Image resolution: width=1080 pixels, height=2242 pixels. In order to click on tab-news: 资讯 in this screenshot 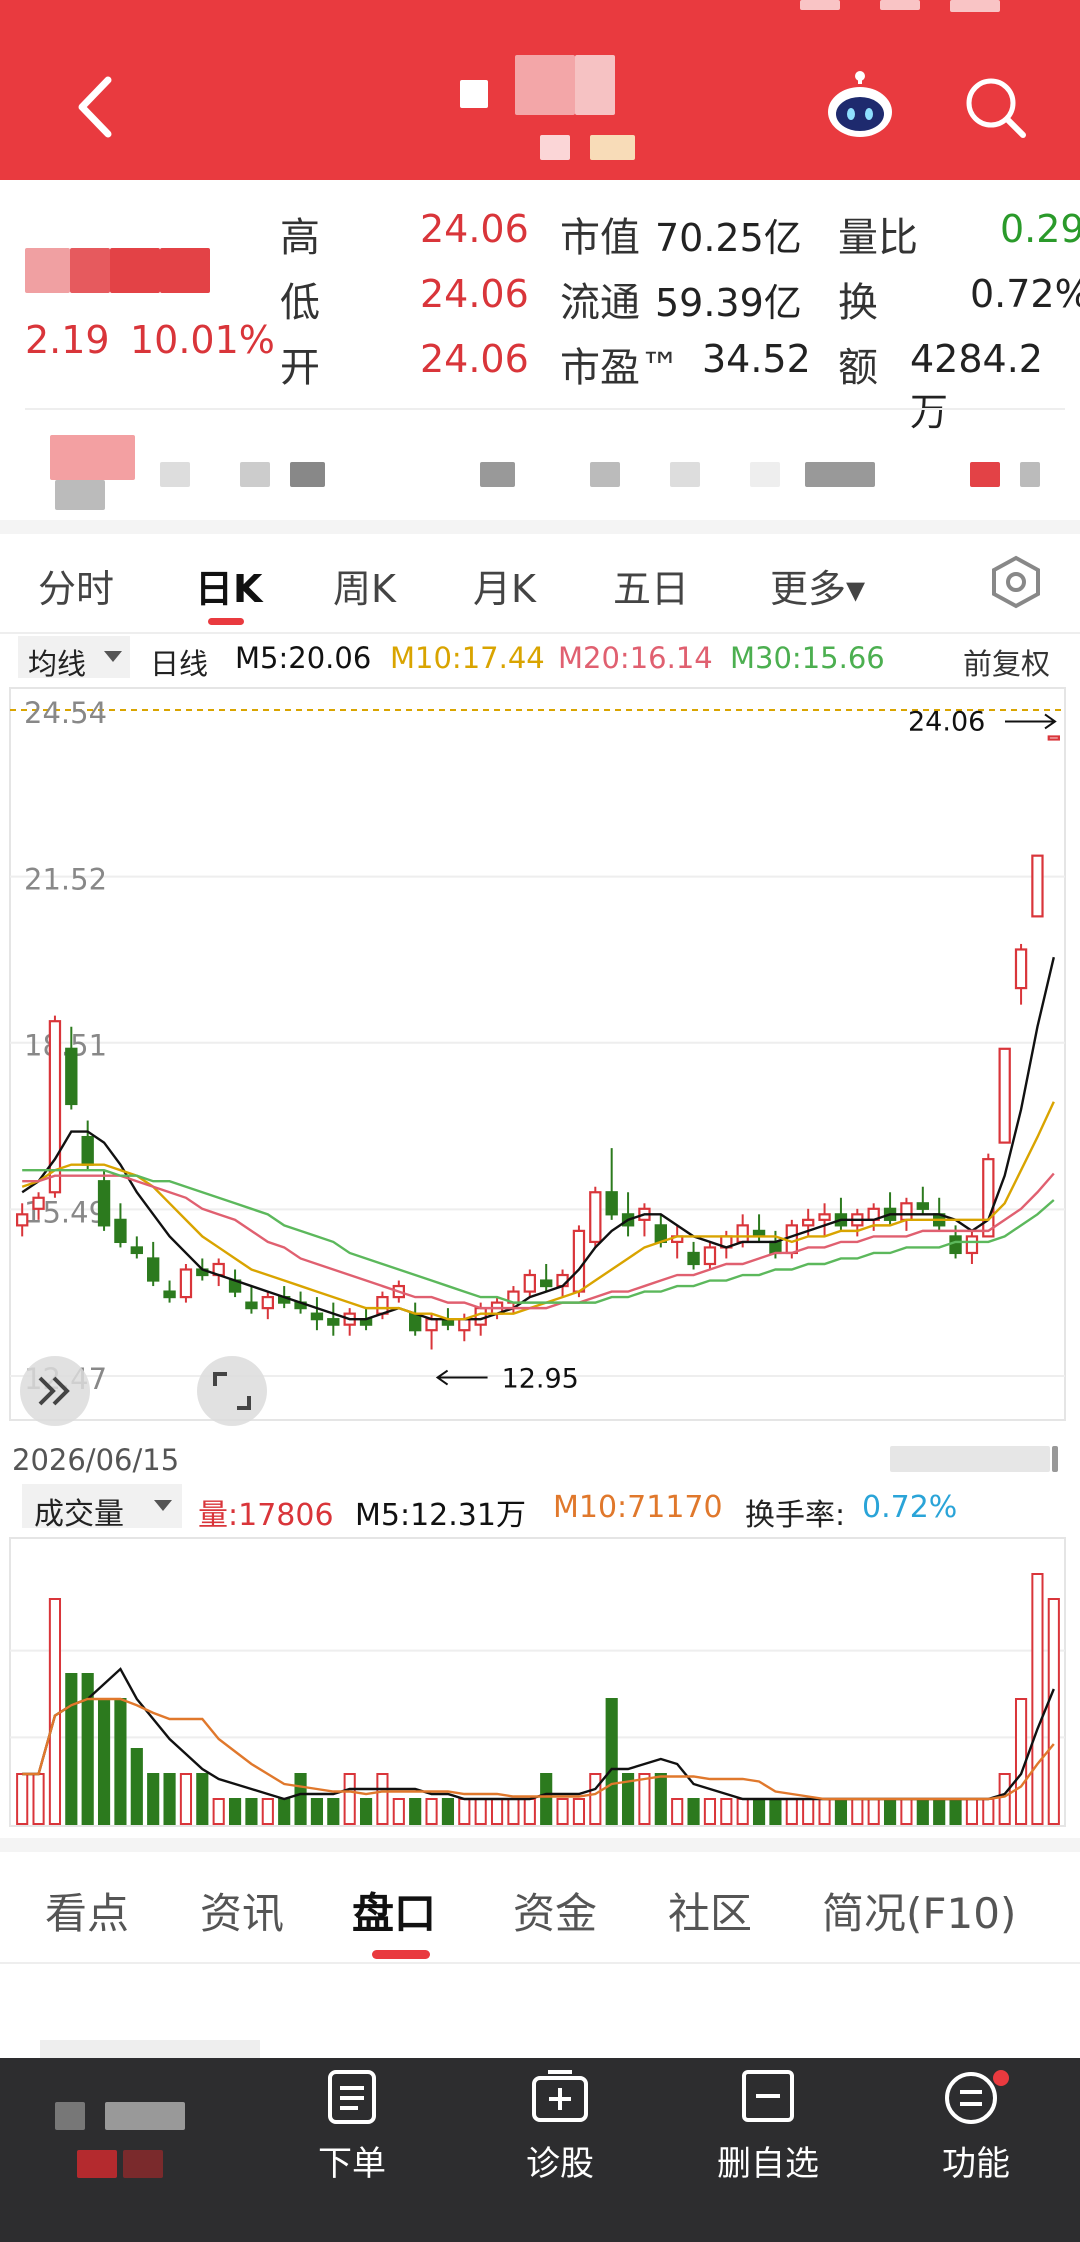, I will do `click(242, 1910)`.